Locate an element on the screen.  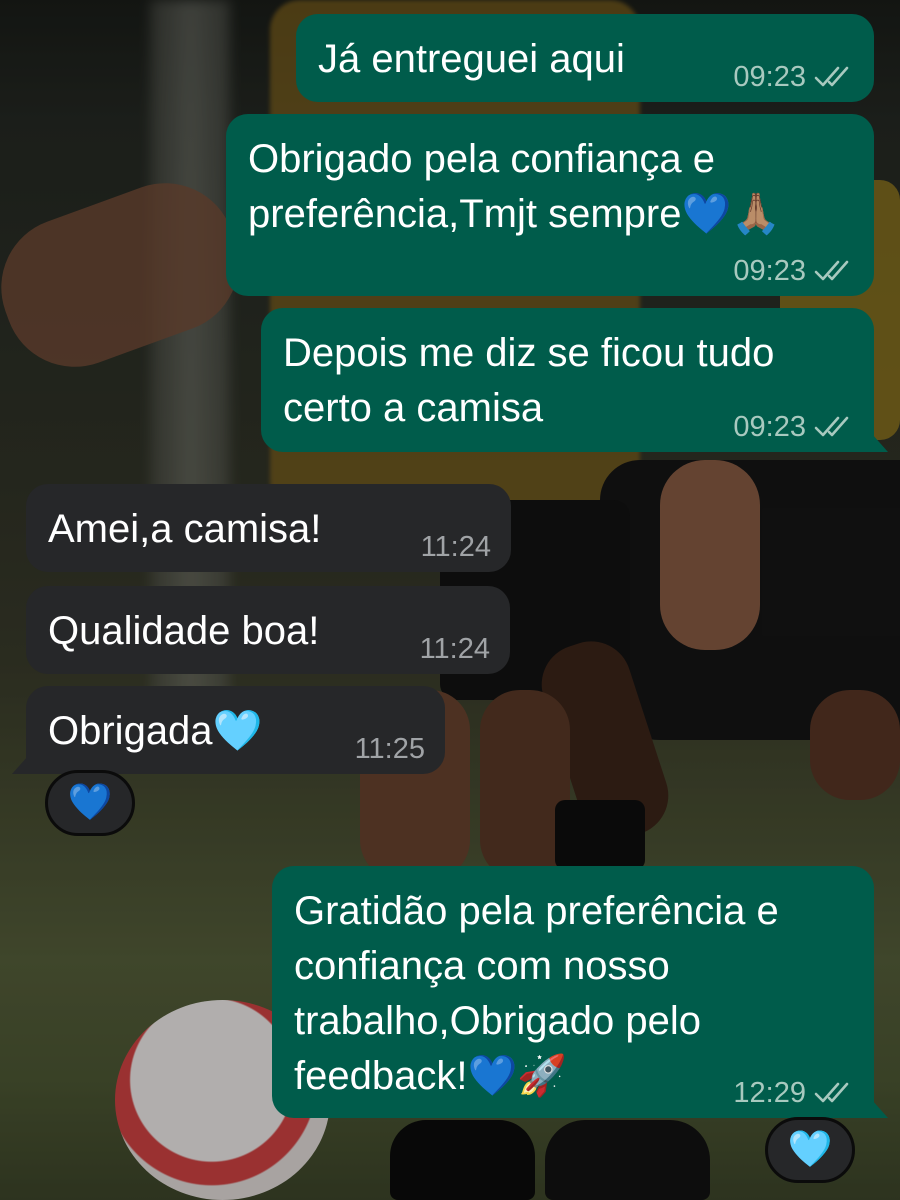
blue-heart-emoji: 💙 is located at coordinates (90, 802).